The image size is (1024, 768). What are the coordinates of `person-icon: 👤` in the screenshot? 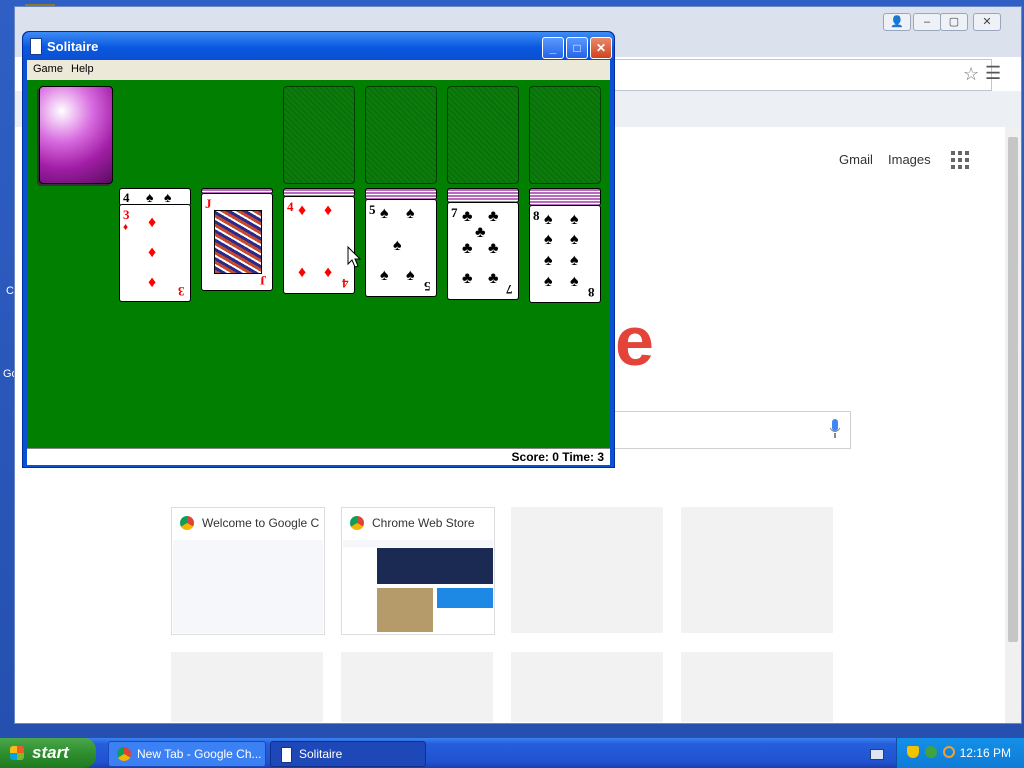 It's located at (897, 22).